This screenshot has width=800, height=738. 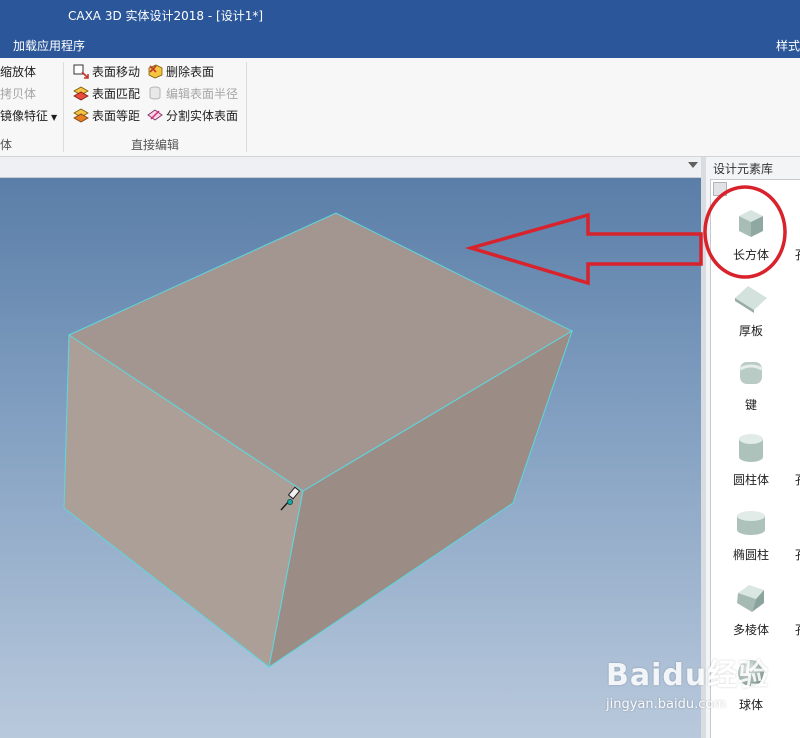 What do you see at coordinates (666, 704) in the screenshot?
I see `watermark-url: jingyan.baidu.com` at bounding box center [666, 704].